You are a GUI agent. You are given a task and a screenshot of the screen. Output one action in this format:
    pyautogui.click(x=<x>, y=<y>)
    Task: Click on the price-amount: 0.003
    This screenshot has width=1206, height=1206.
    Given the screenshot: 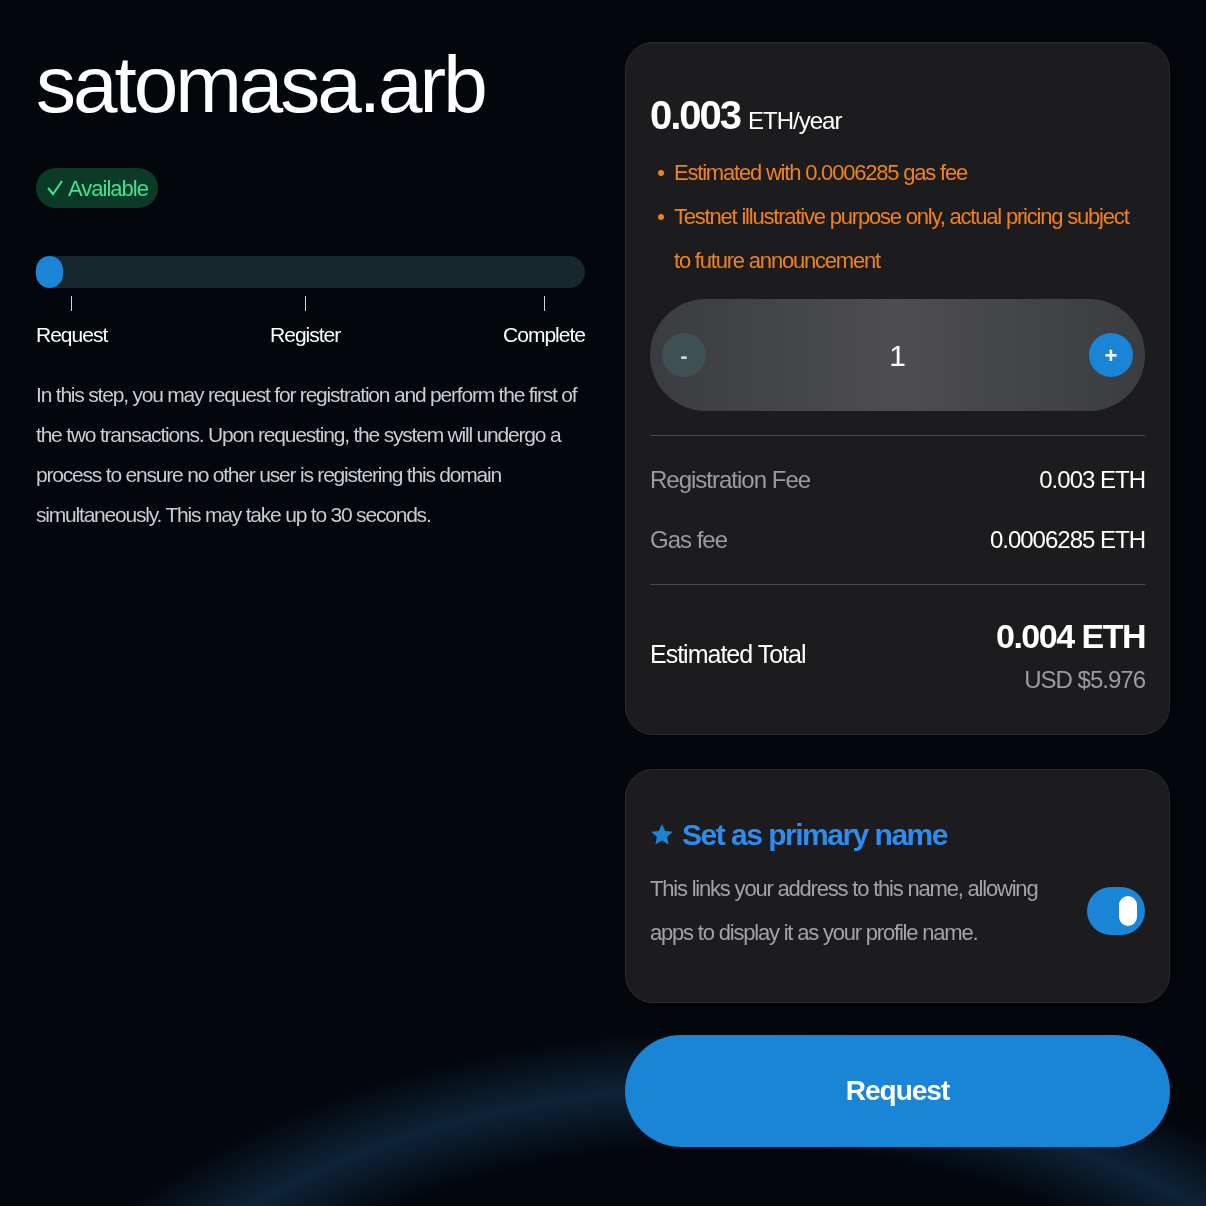 What is the action you would take?
    pyautogui.click(x=695, y=115)
    